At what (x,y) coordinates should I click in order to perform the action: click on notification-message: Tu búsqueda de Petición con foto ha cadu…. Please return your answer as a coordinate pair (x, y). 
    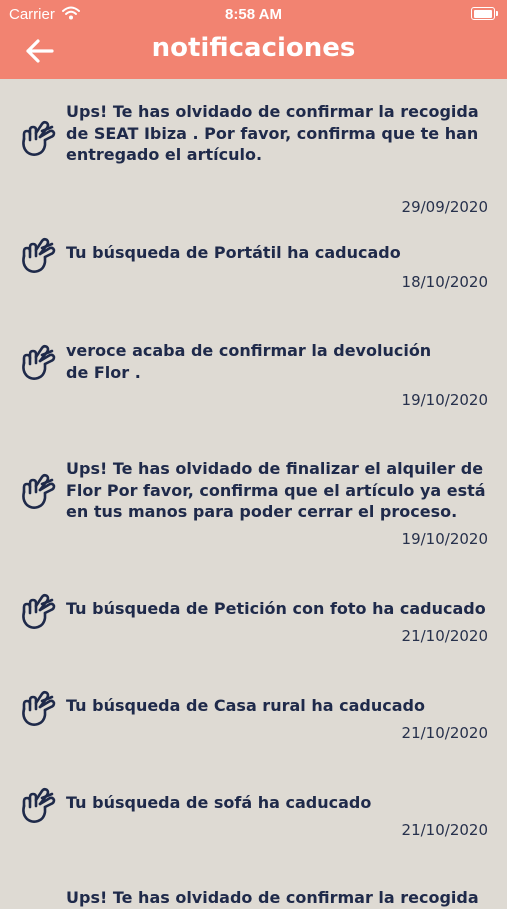
    Looking at the image, I should click on (276, 608).